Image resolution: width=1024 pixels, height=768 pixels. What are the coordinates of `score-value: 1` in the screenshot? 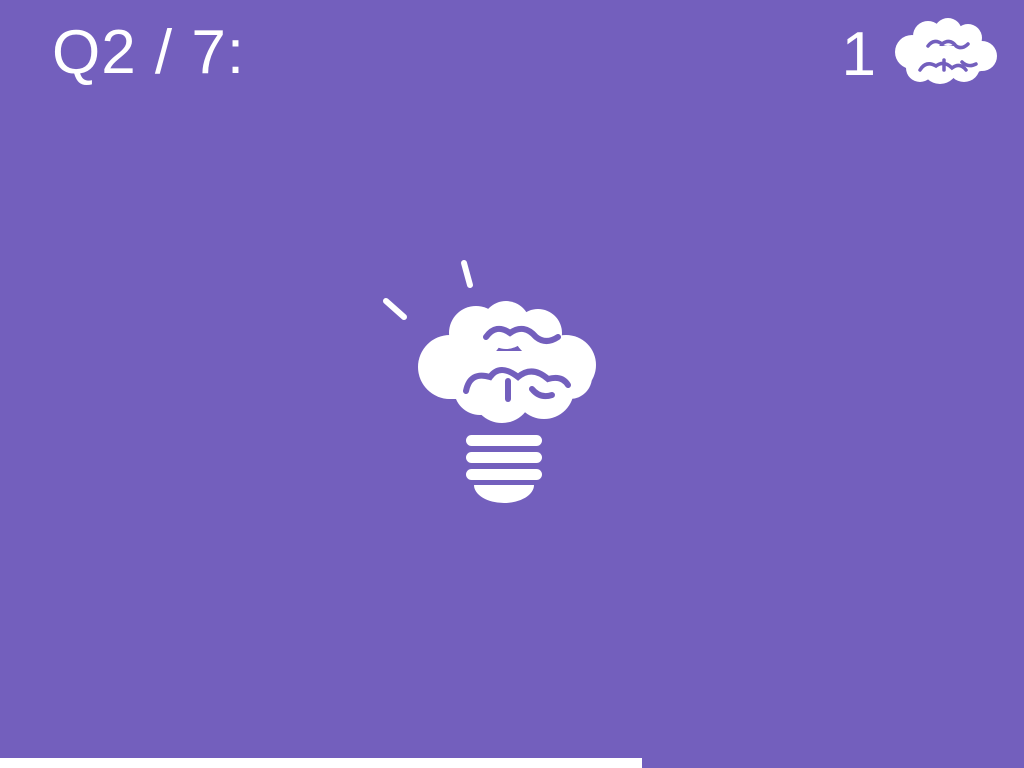 It's located at (858, 54).